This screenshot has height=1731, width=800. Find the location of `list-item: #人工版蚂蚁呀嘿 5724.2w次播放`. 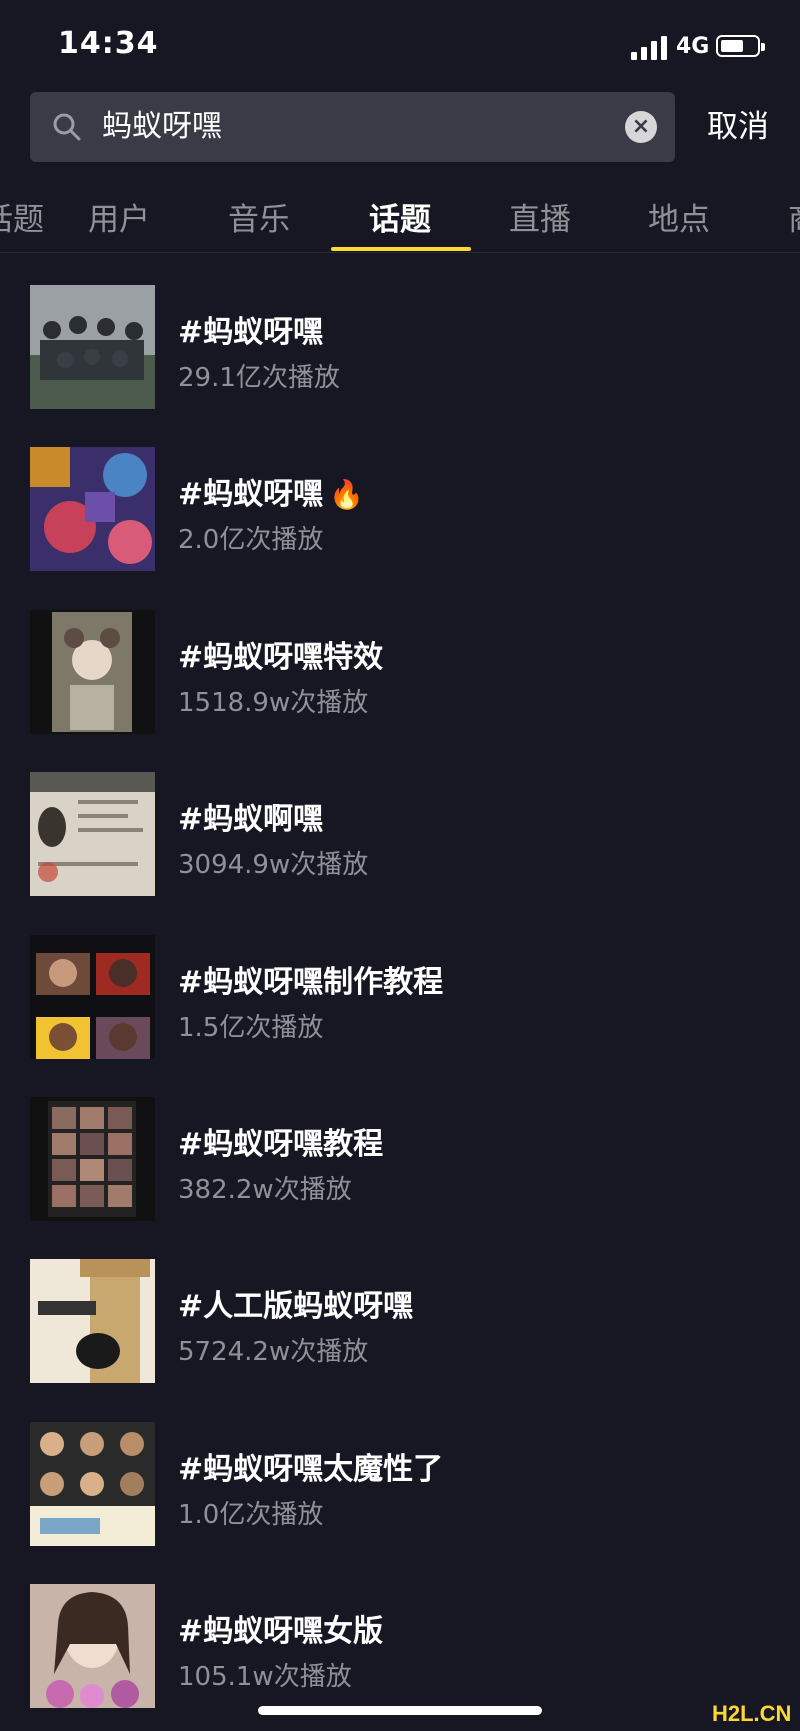

list-item: #人工版蚂蚁呀嘿 5724.2w次播放 is located at coordinates (400, 1321).